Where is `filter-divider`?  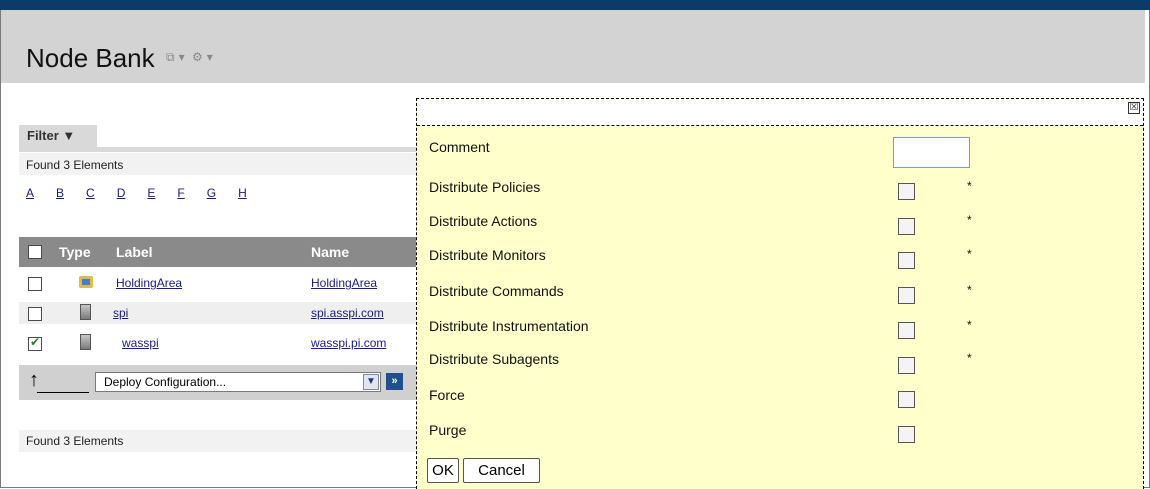 filter-divider is located at coordinates (219, 149).